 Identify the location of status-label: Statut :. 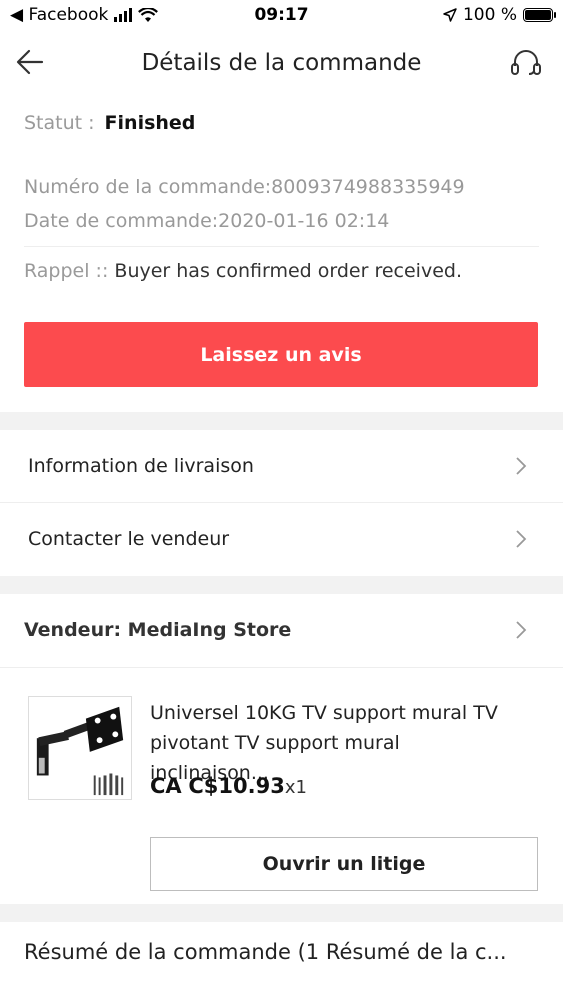
(59, 123).